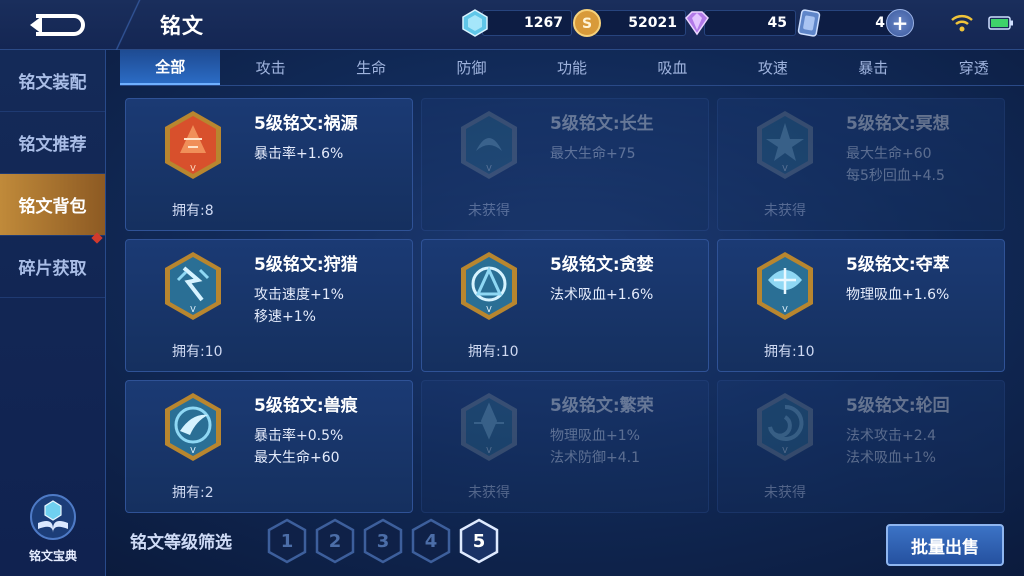 This screenshot has height=576, width=1024. I want to click on level-number: 2, so click(335, 541).